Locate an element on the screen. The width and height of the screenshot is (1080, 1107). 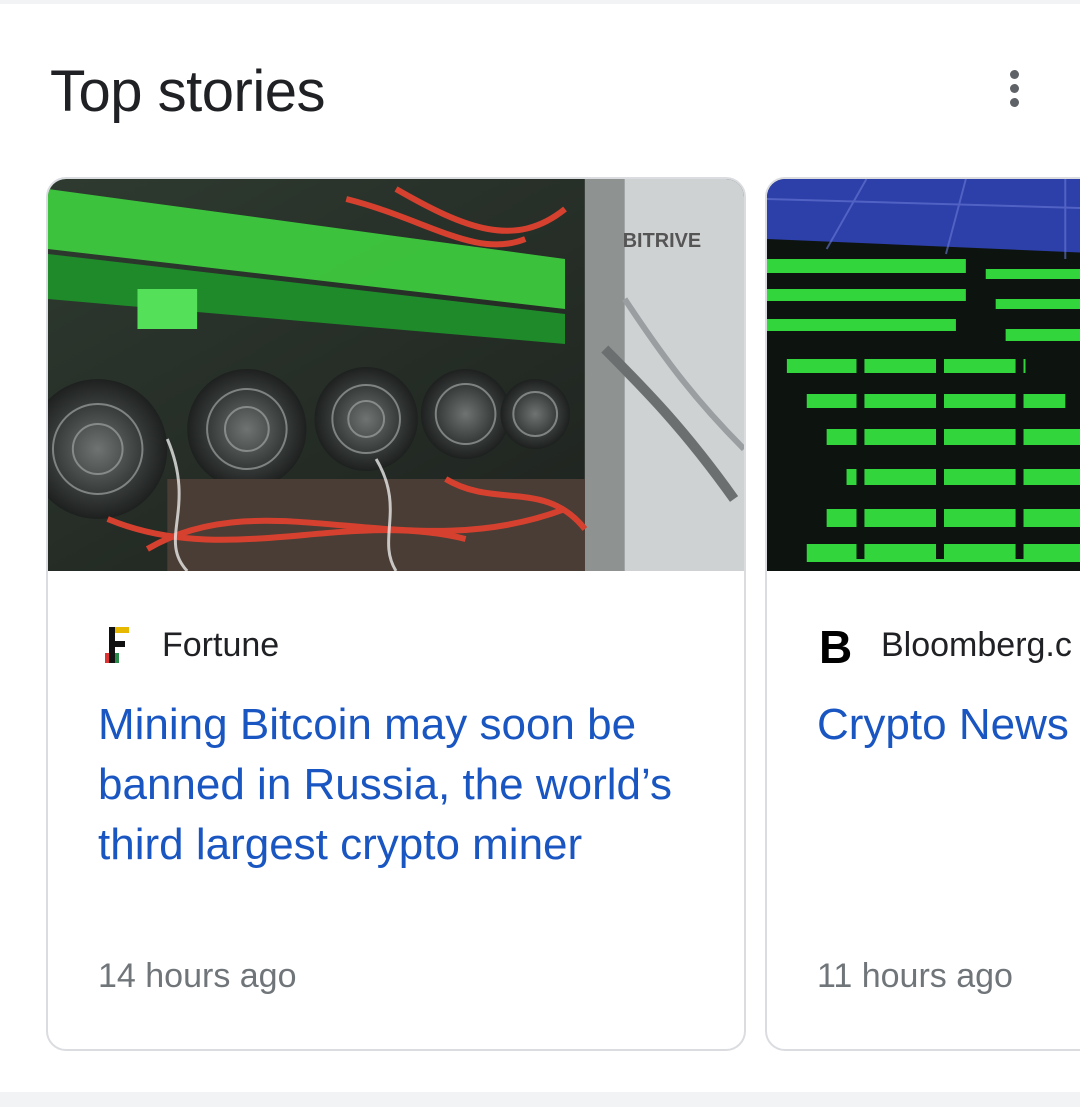
story-source: B Bloomberg.c is located at coordinates (944, 645).